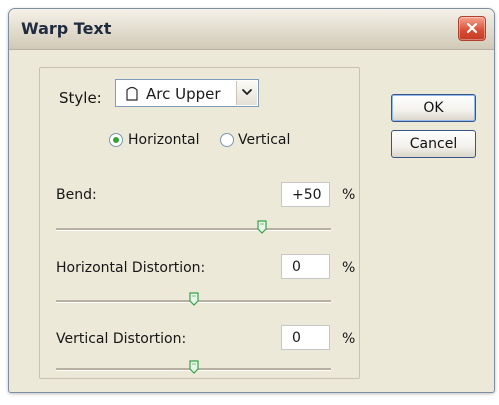  I want to click on horizontal-distortion-value: 0, so click(296, 267).